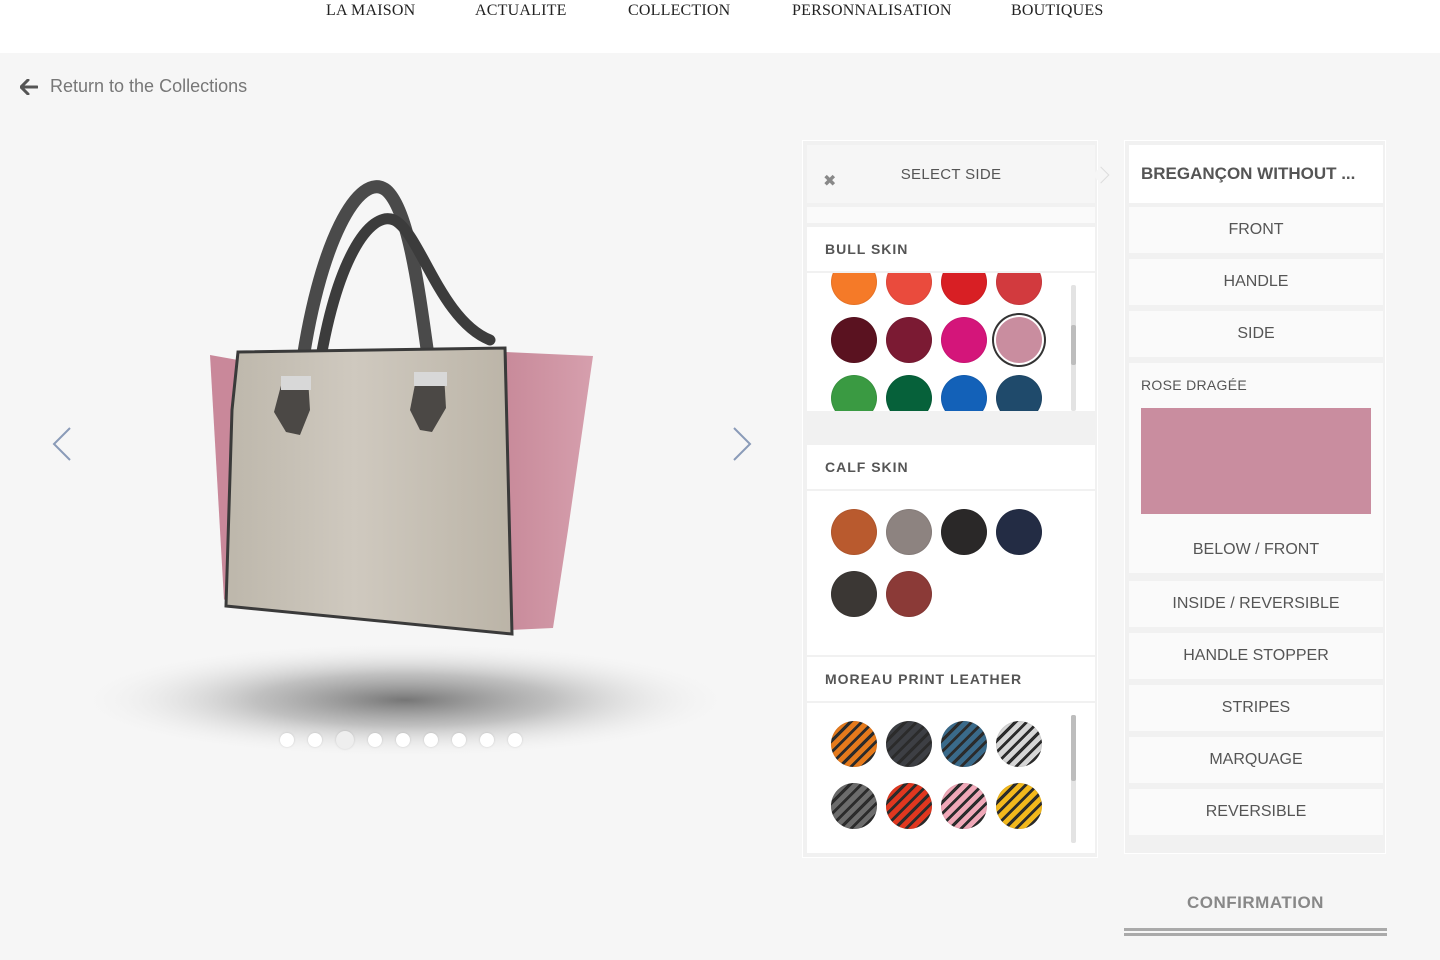  Describe the element at coordinates (951, 679) in the screenshot. I see `group-title-moreau-print: MOREAU PRINT LEATHER` at that location.